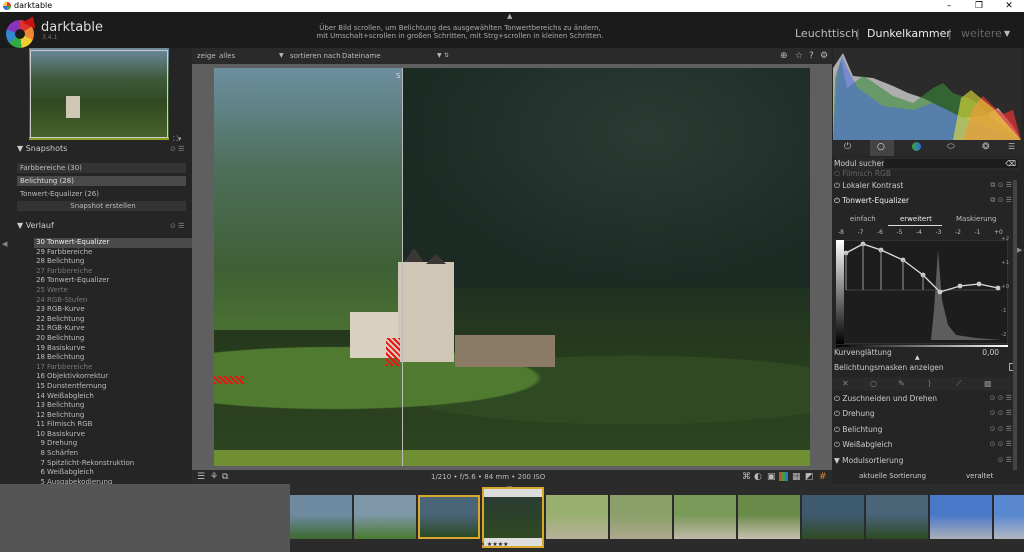  What do you see at coordinates (225, 477) in the screenshot?
I see `presets-icon: ⧉` at bounding box center [225, 477].